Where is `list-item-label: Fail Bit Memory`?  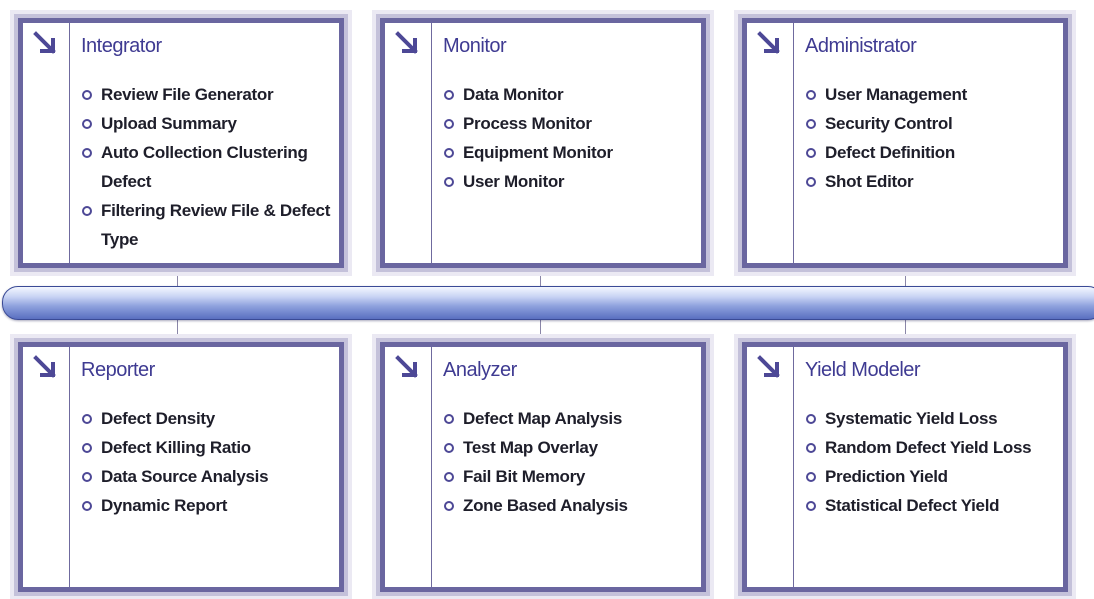
list-item-label: Fail Bit Memory is located at coordinates (524, 476).